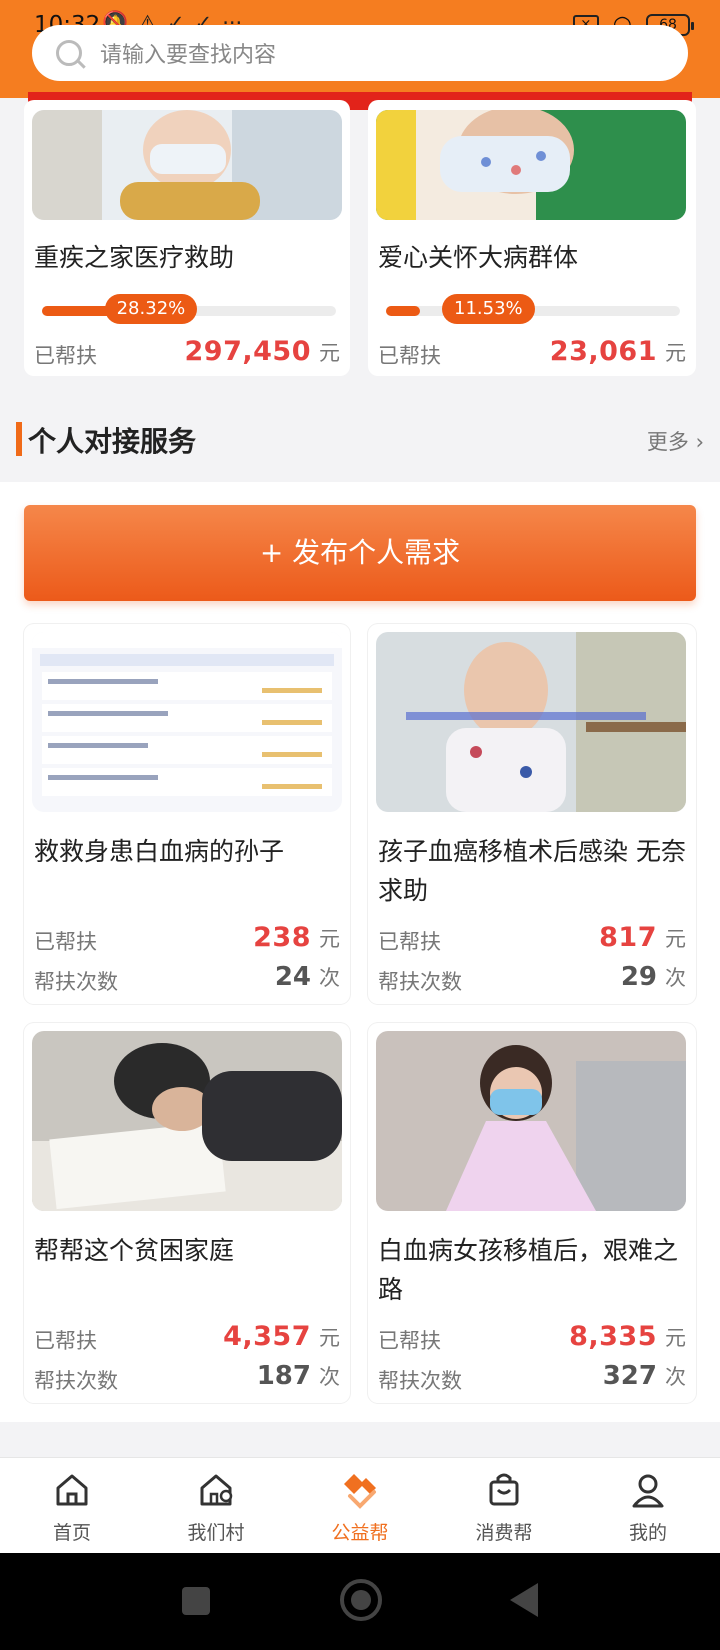 The width and height of the screenshot is (720, 1650). What do you see at coordinates (638, 977) in the screenshot?
I see `count-value: 29` at bounding box center [638, 977].